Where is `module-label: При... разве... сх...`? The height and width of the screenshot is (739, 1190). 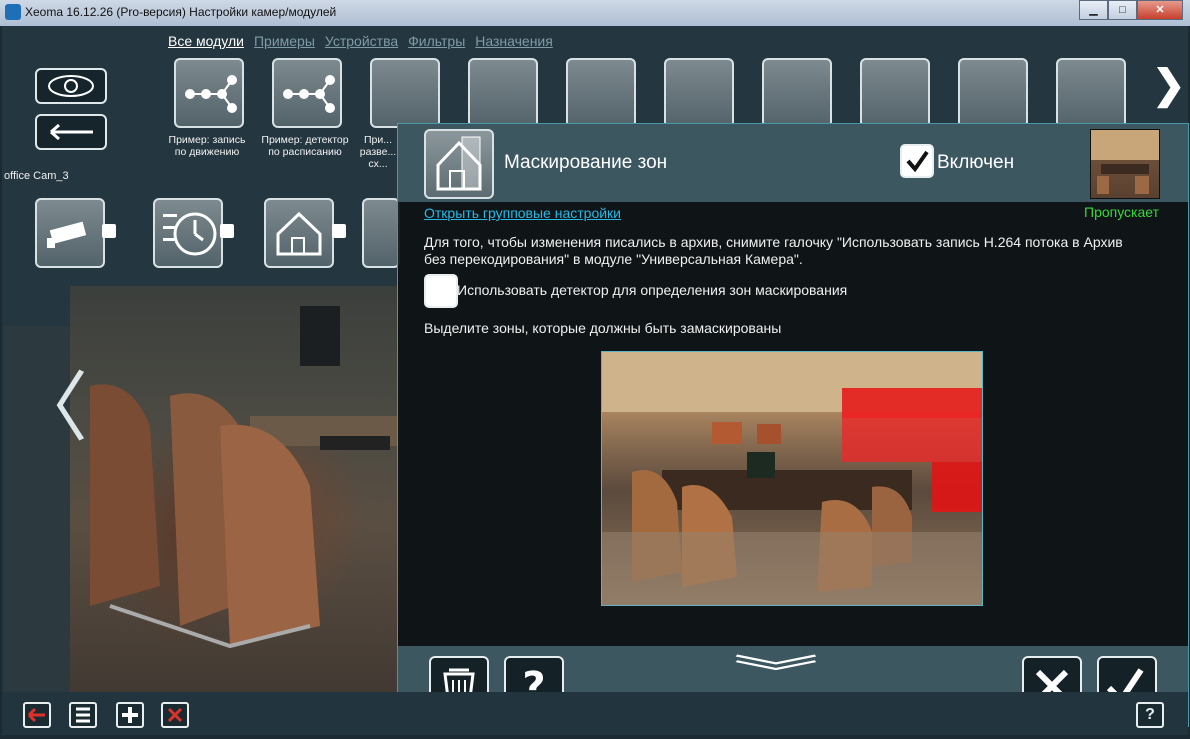 module-label: При... разве... сх... is located at coordinates (378, 152).